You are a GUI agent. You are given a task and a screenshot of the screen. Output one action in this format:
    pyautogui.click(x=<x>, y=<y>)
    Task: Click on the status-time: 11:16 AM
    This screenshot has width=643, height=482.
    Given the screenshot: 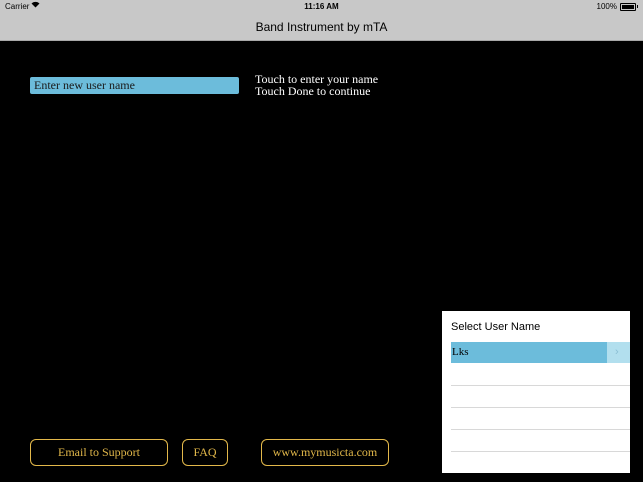 What is the action you would take?
    pyautogui.click(x=321, y=6)
    